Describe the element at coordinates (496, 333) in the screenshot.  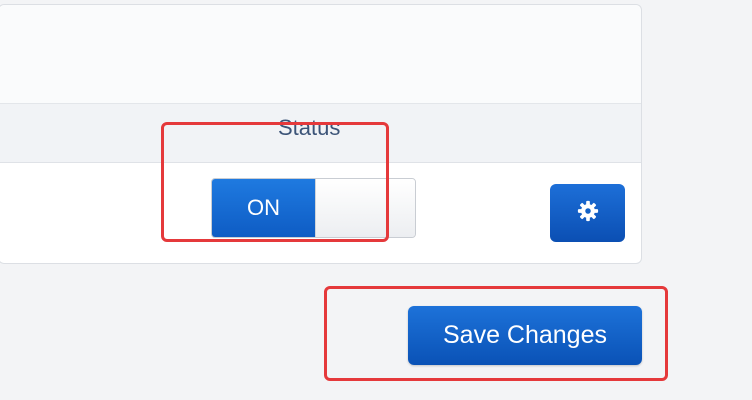
I see `highlight-box-save-button` at that location.